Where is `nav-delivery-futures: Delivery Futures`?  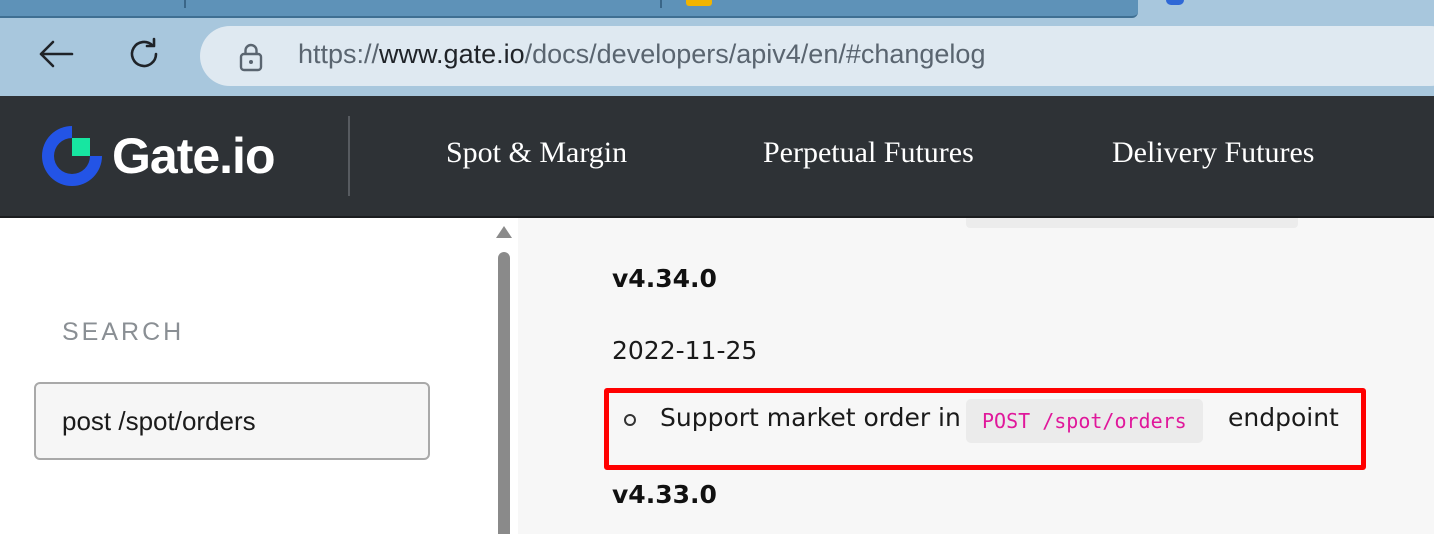 nav-delivery-futures: Delivery Futures is located at coordinates (1213, 153).